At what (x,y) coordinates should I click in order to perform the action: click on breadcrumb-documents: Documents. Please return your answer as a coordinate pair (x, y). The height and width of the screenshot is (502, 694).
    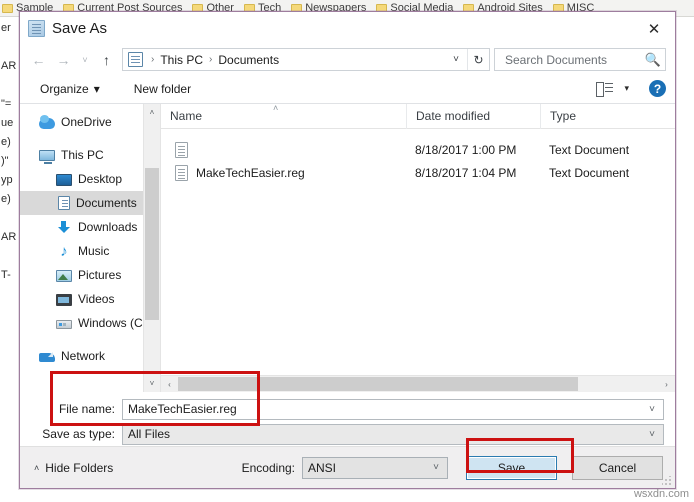
    Looking at the image, I should click on (248, 60).